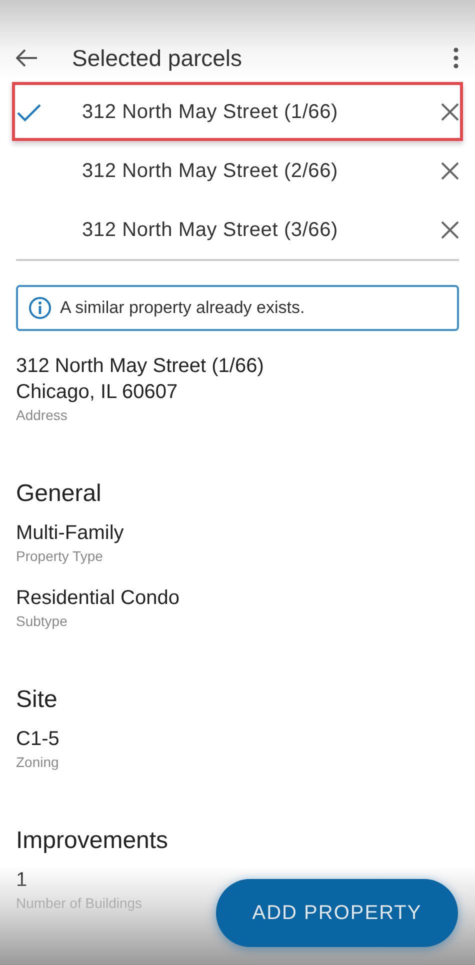 The height and width of the screenshot is (965, 475). Describe the element at coordinates (37, 699) in the screenshot. I see `section-heading: Site` at that location.